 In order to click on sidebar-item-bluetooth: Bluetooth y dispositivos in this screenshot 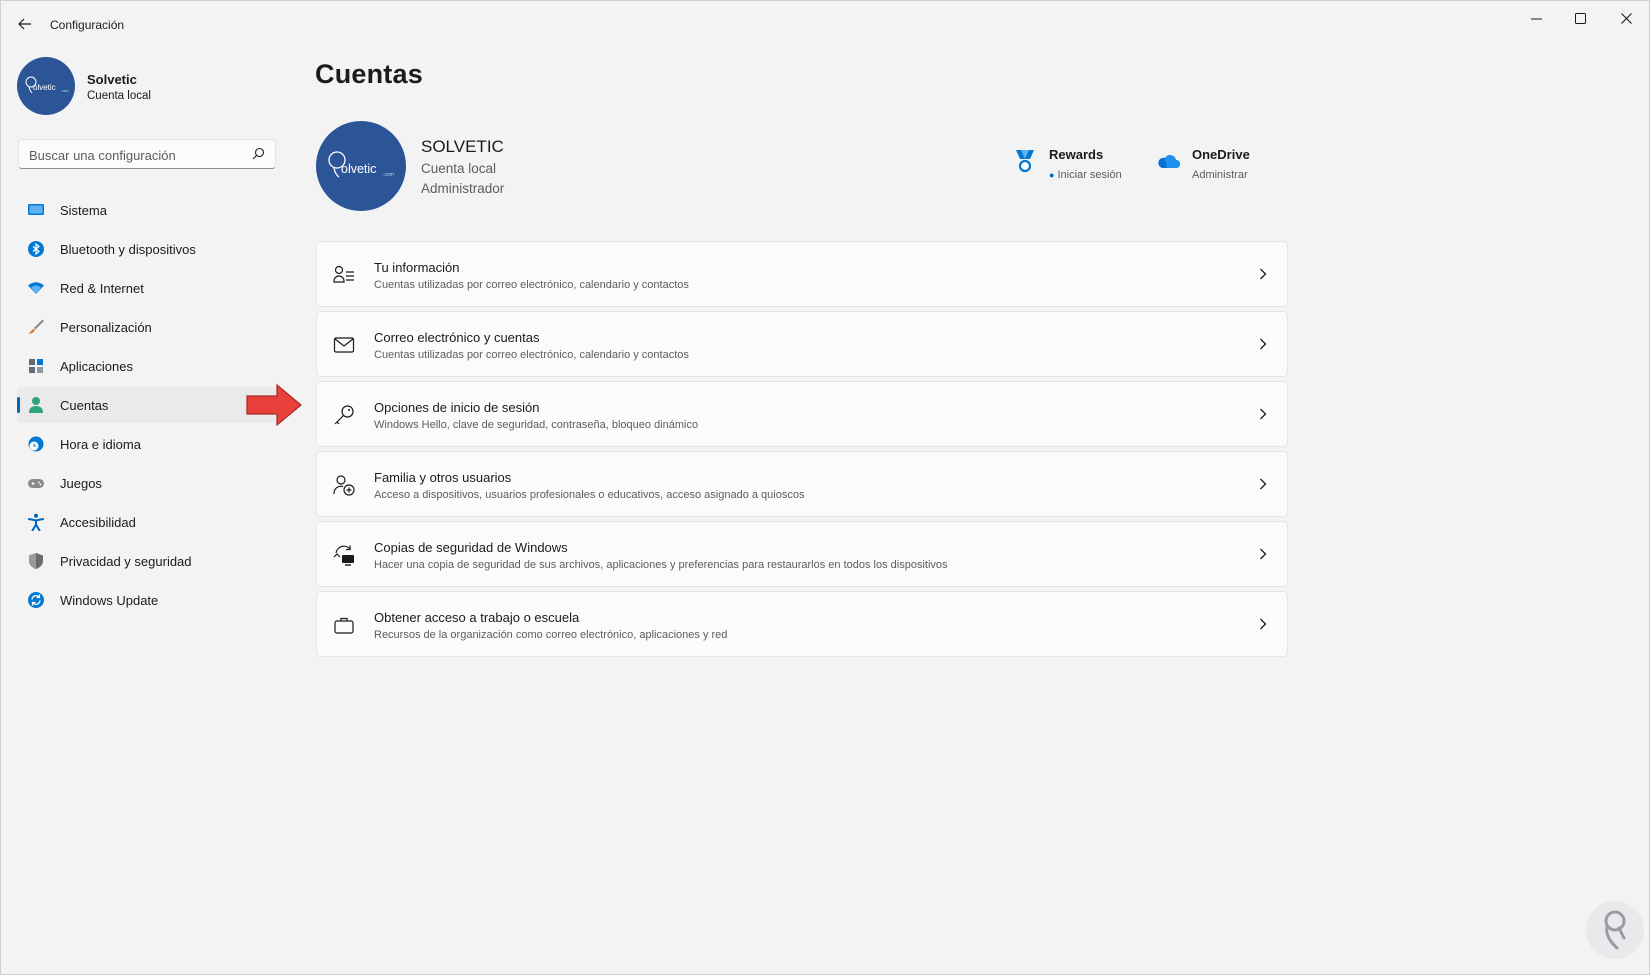, I will do `click(148, 249)`.